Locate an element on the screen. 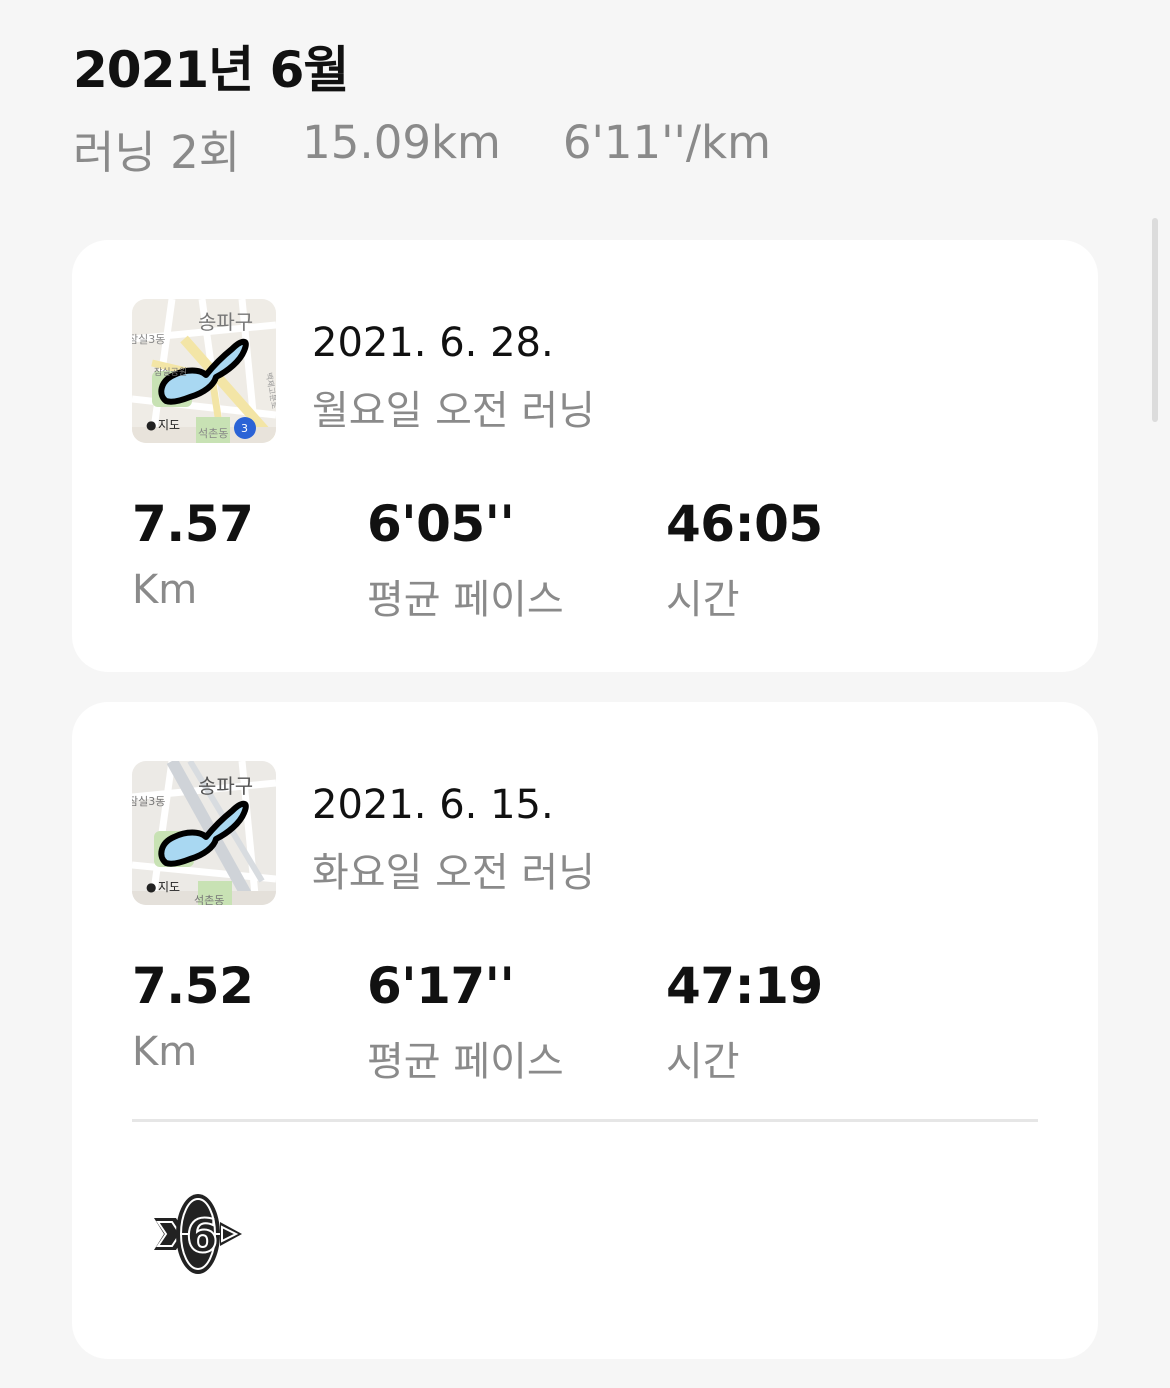  route-map-thumbnail: 송파구 잠실3동 석촌동 ● 지도 is located at coordinates (204, 833).